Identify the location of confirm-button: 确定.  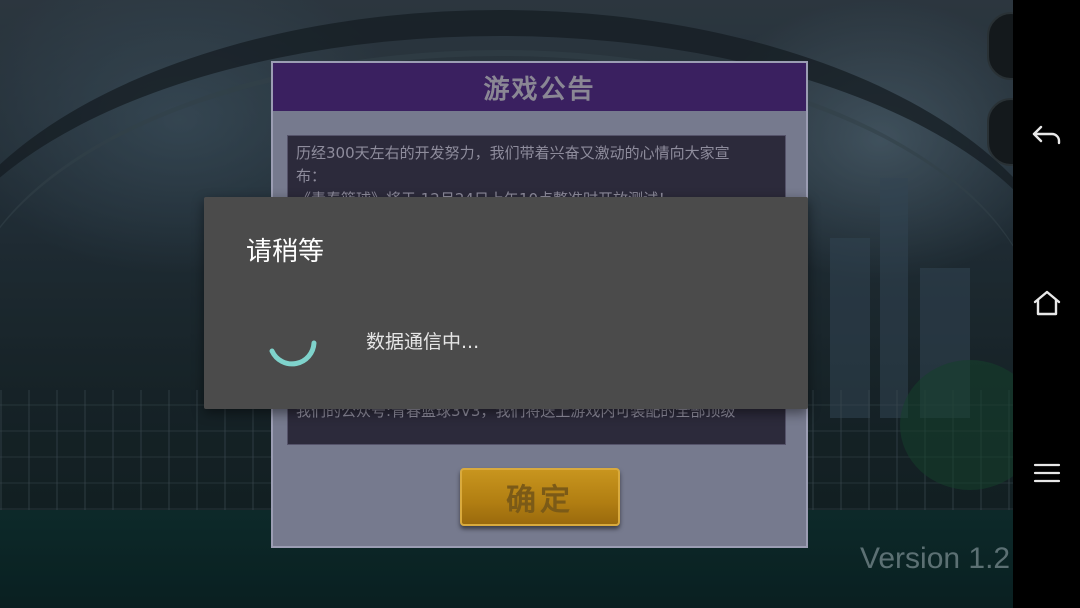
(540, 497).